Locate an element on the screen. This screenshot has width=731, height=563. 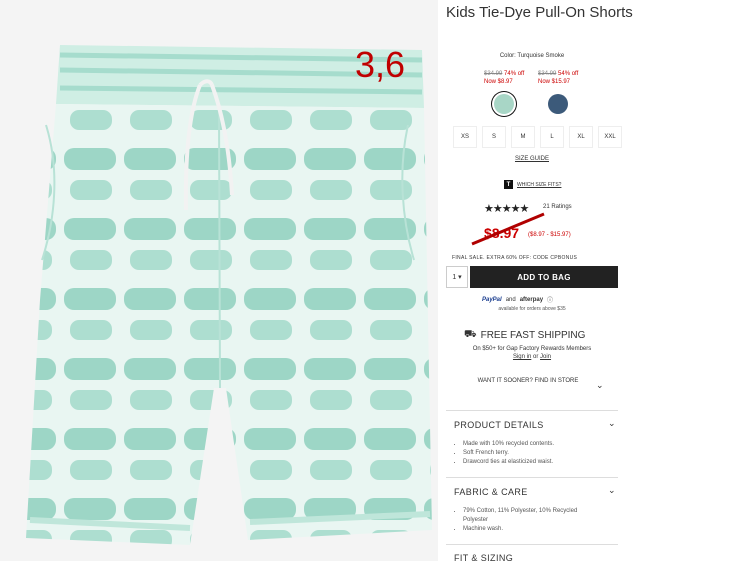
now-price: Now $8.97 is located at coordinates (498, 82).